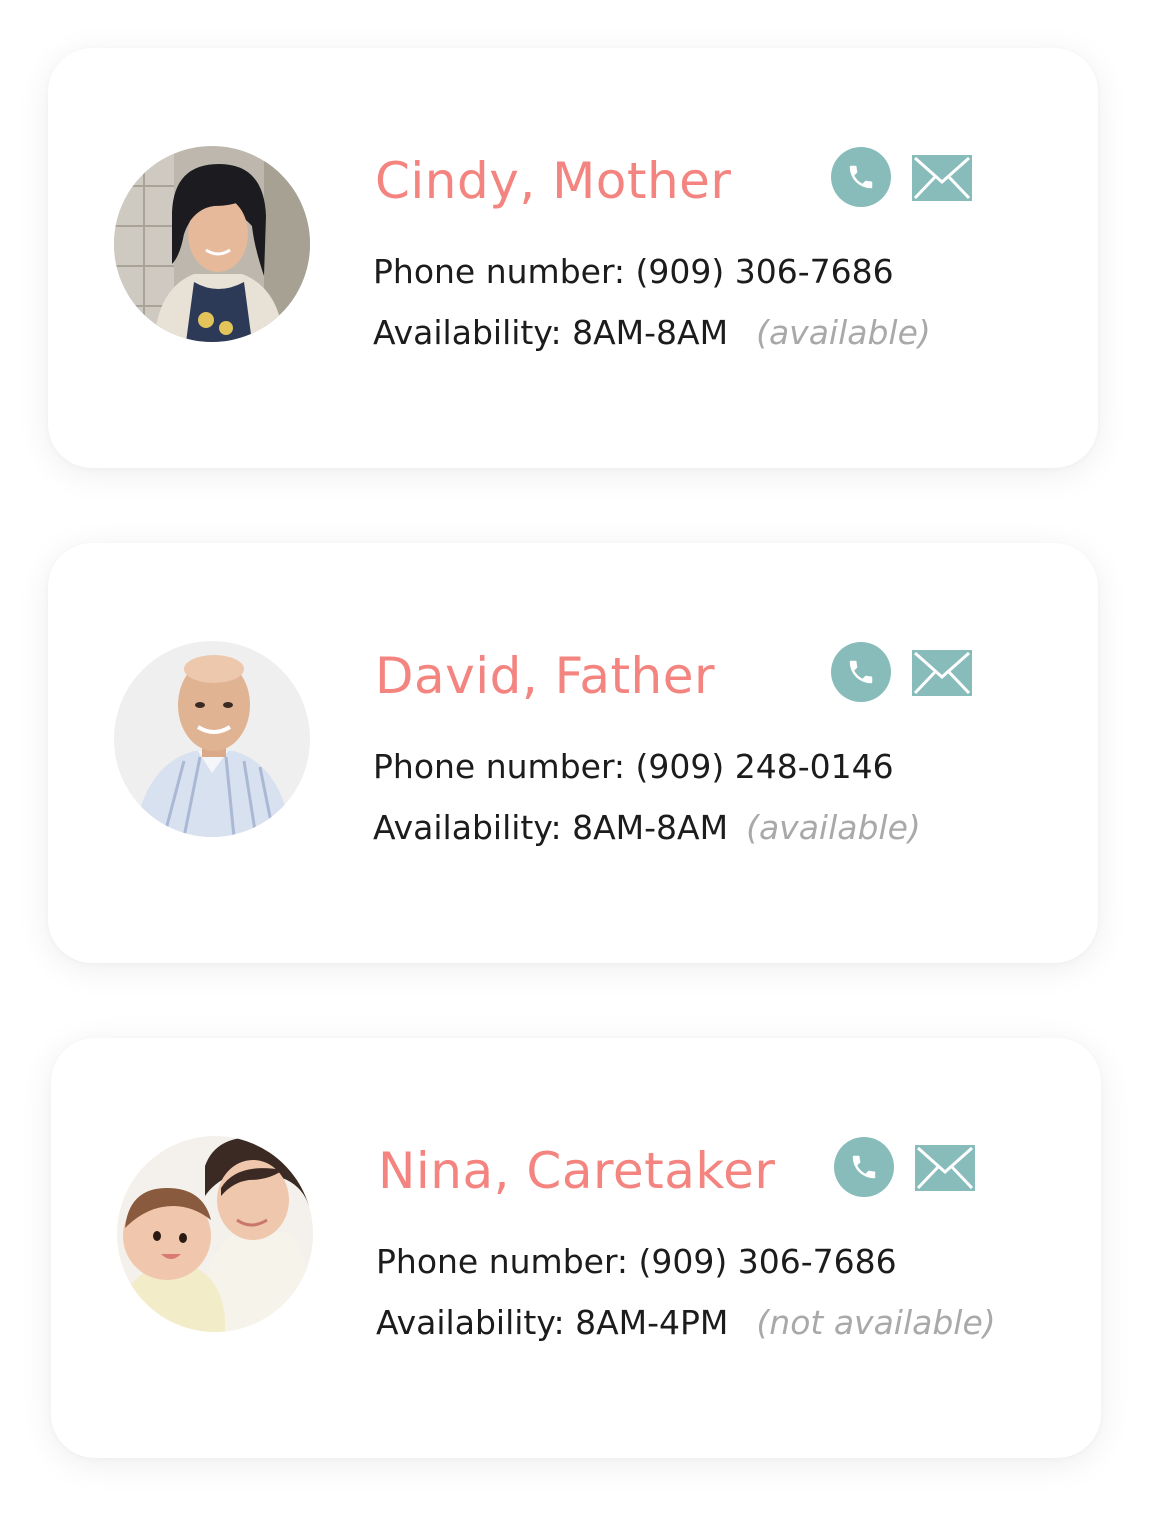 This screenshot has height=1530, width=1173. Describe the element at coordinates (545, 676) in the screenshot. I see `contact-name: David, Father` at that location.